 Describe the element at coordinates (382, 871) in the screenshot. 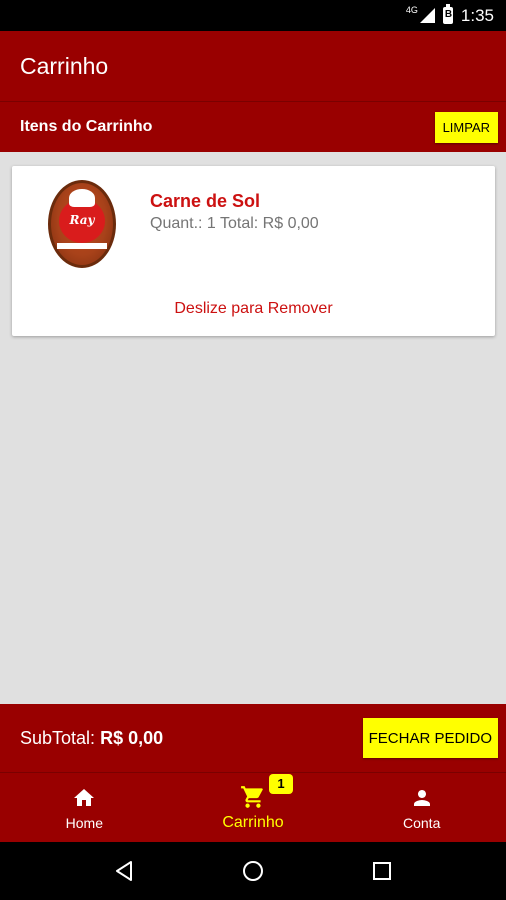

I see `recents-icon` at that location.